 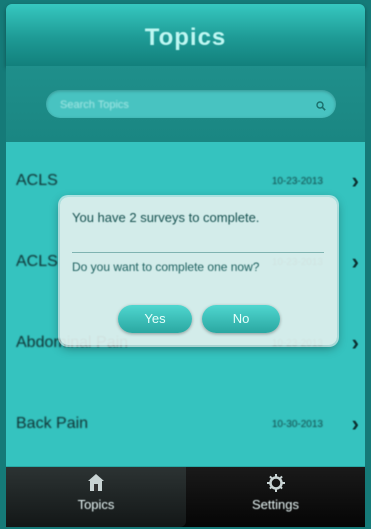 I want to click on page-title: Topics, so click(x=185, y=37).